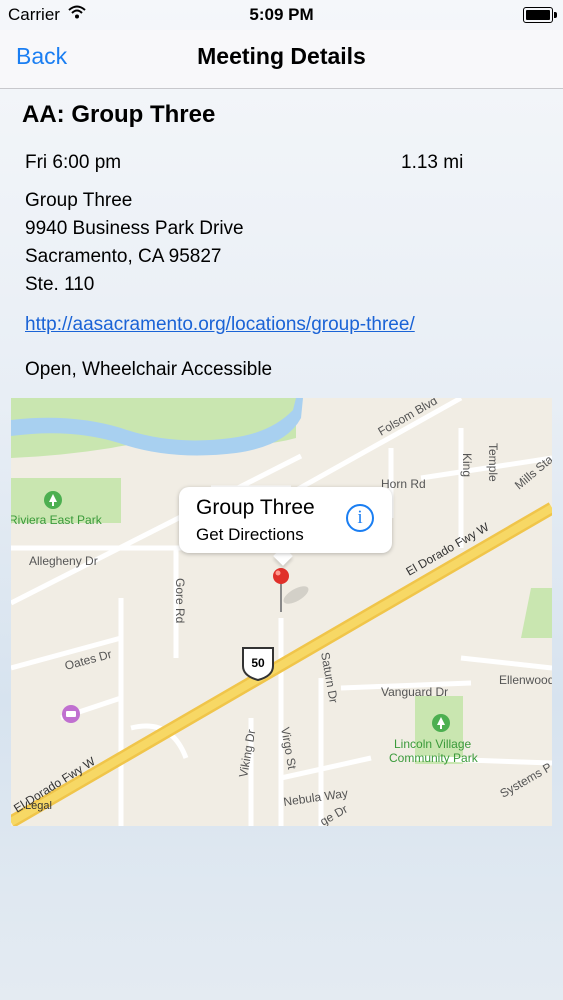 Image resolution: width=563 pixels, height=1000 pixels. What do you see at coordinates (525, 680) in the screenshot?
I see `map-label: Ellenwood Av` at bounding box center [525, 680].